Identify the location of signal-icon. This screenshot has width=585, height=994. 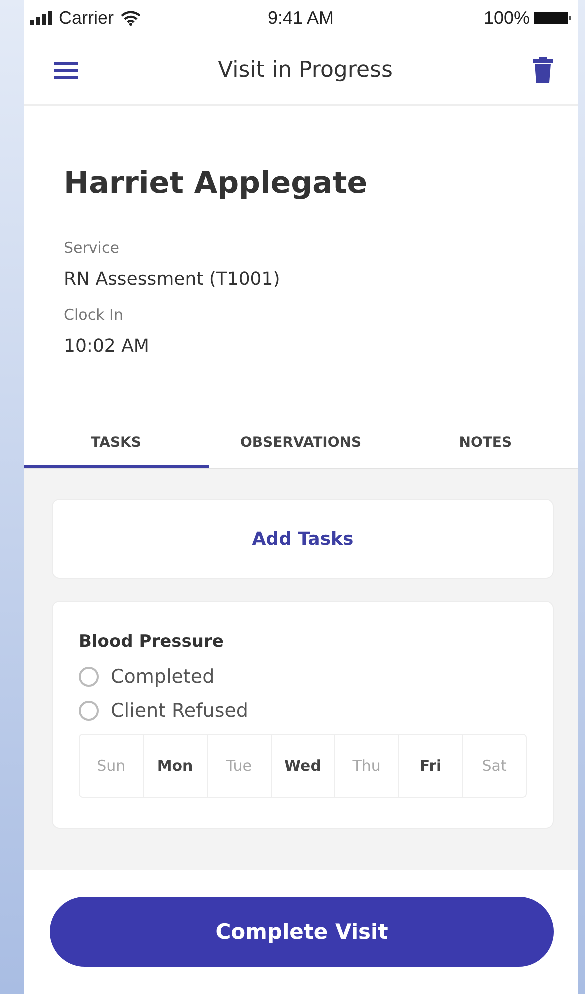
(41, 18).